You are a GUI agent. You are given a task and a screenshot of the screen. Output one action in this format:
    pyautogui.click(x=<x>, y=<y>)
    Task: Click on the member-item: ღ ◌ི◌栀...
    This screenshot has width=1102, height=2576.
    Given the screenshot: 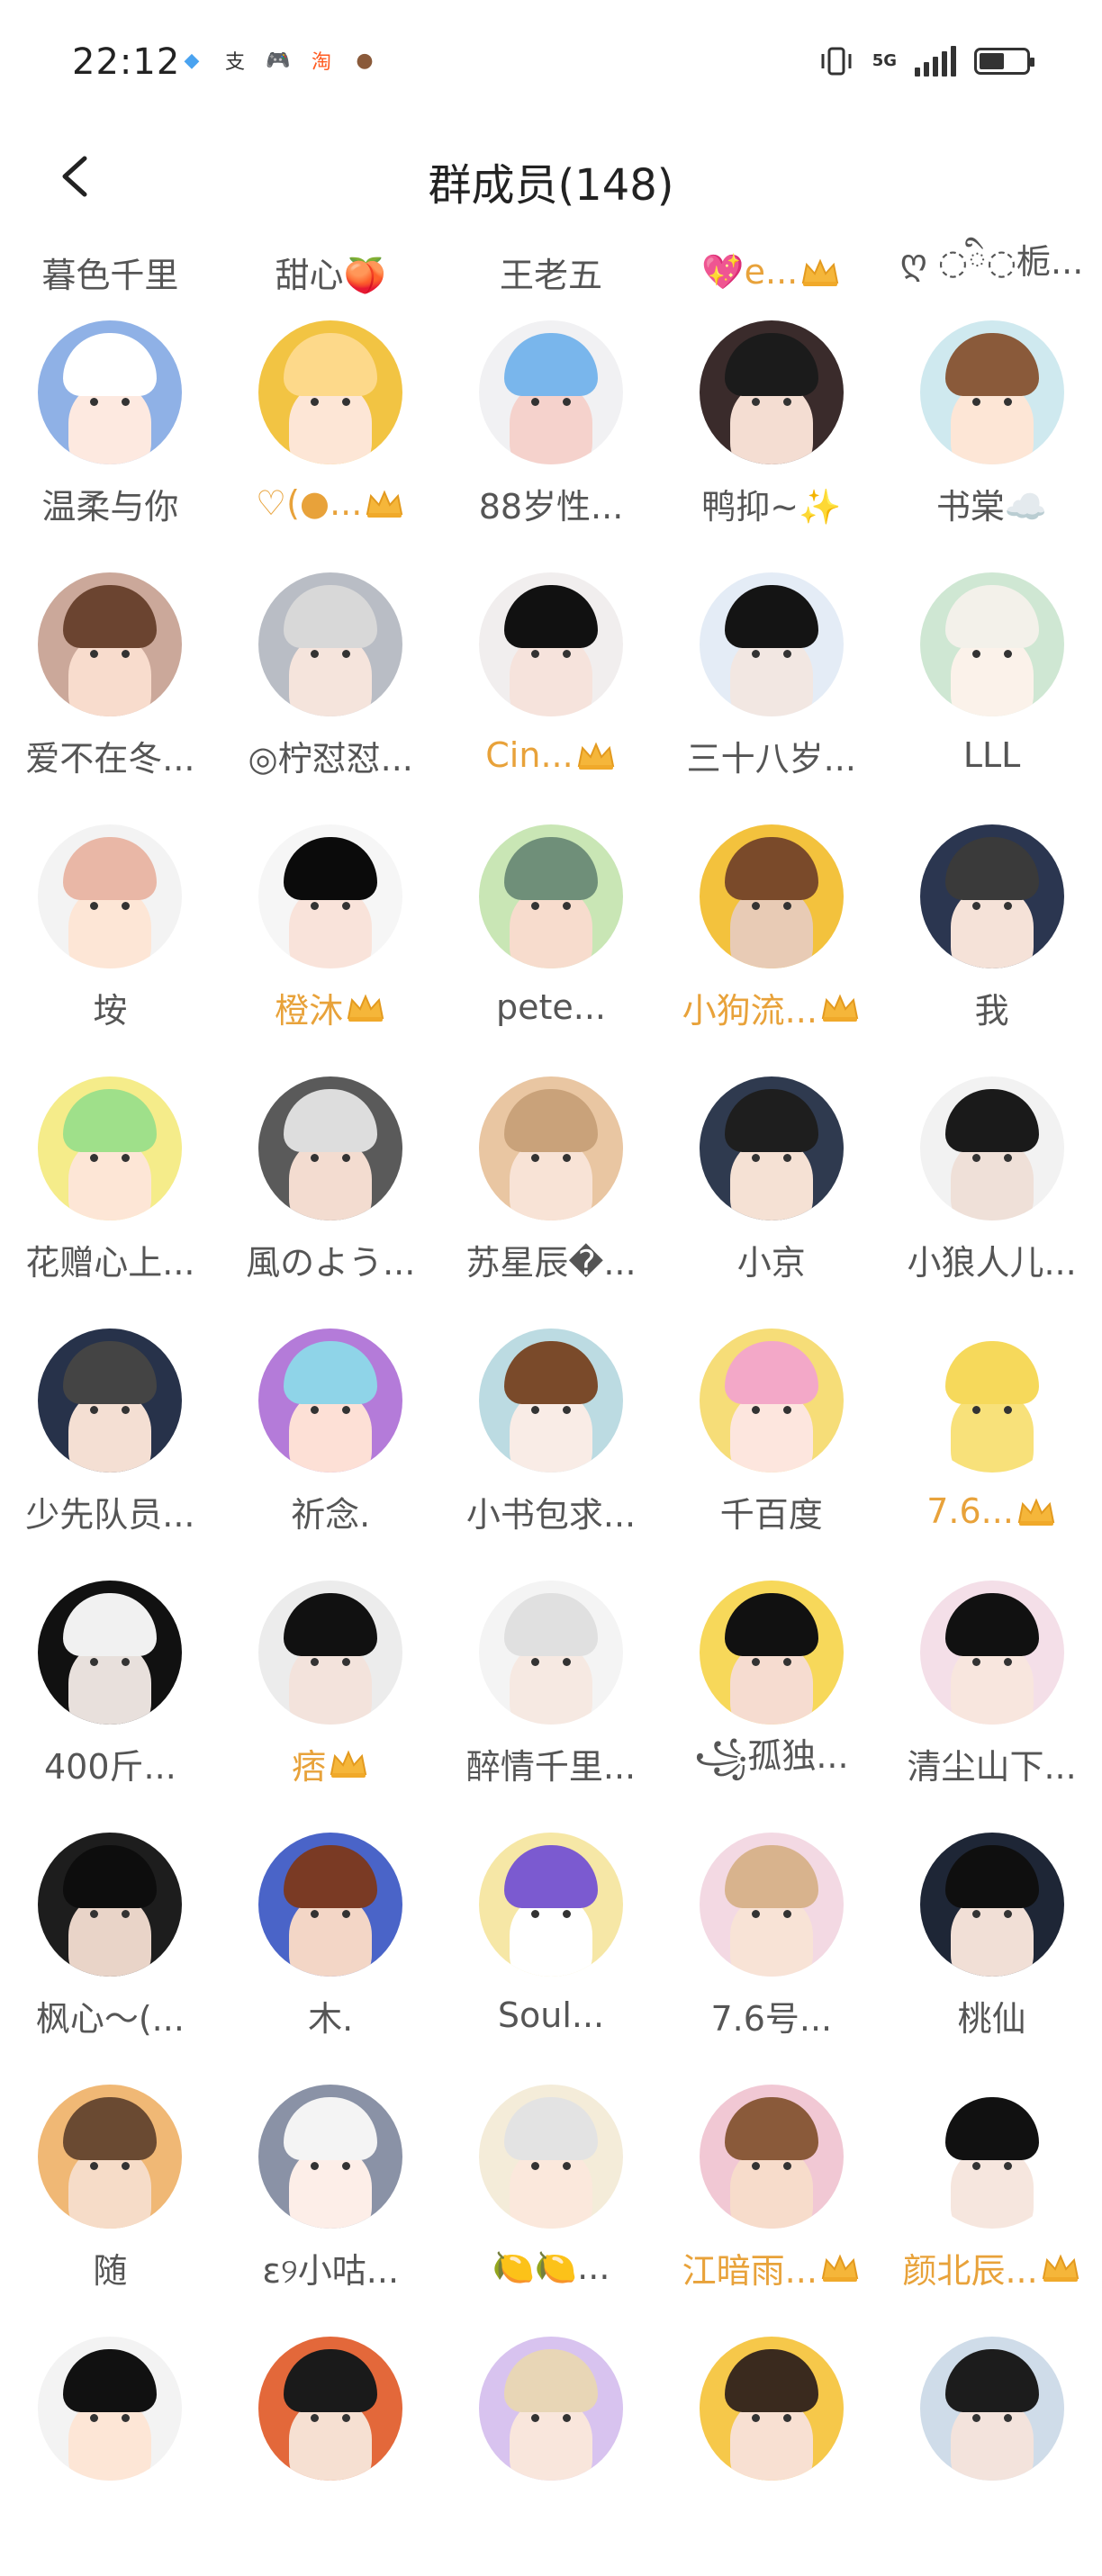 What is the action you would take?
    pyautogui.click(x=992, y=272)
    